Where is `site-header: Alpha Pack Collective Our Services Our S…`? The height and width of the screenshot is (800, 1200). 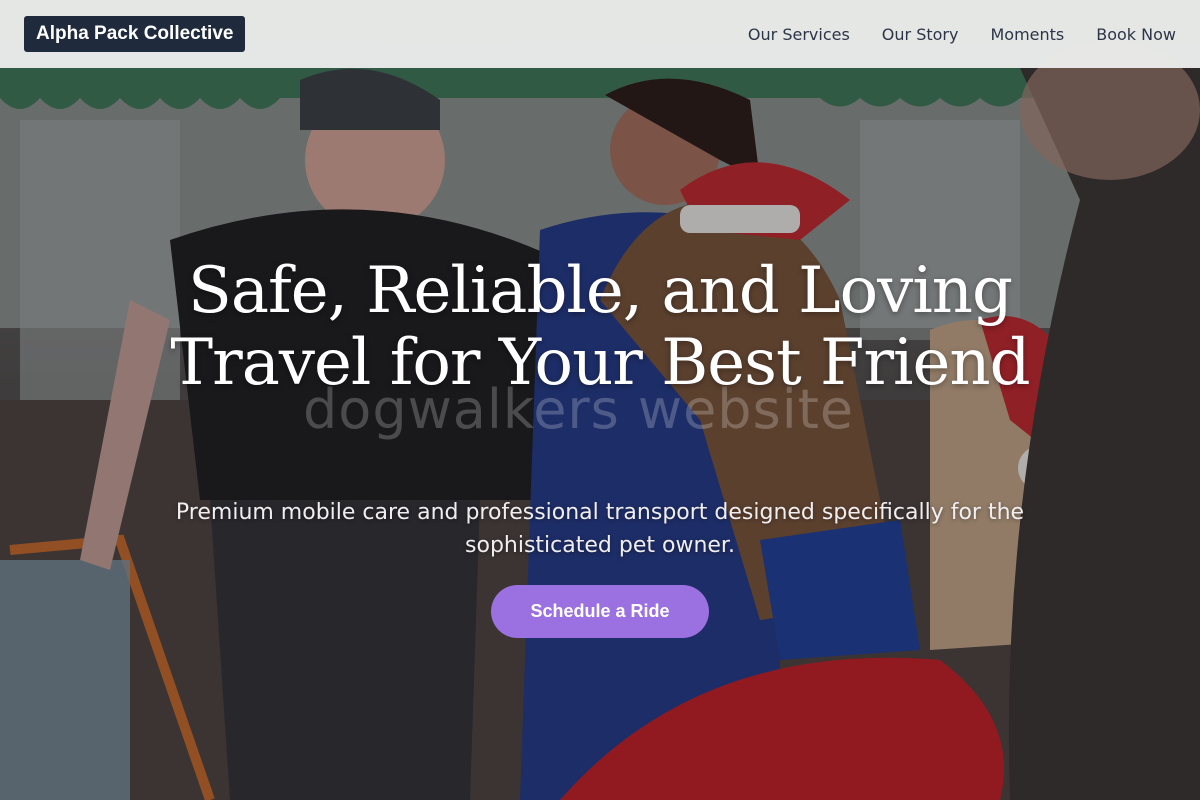
site-header: Alpha Pack Collective Our Services Our S… is located at coordinates (600, 34).